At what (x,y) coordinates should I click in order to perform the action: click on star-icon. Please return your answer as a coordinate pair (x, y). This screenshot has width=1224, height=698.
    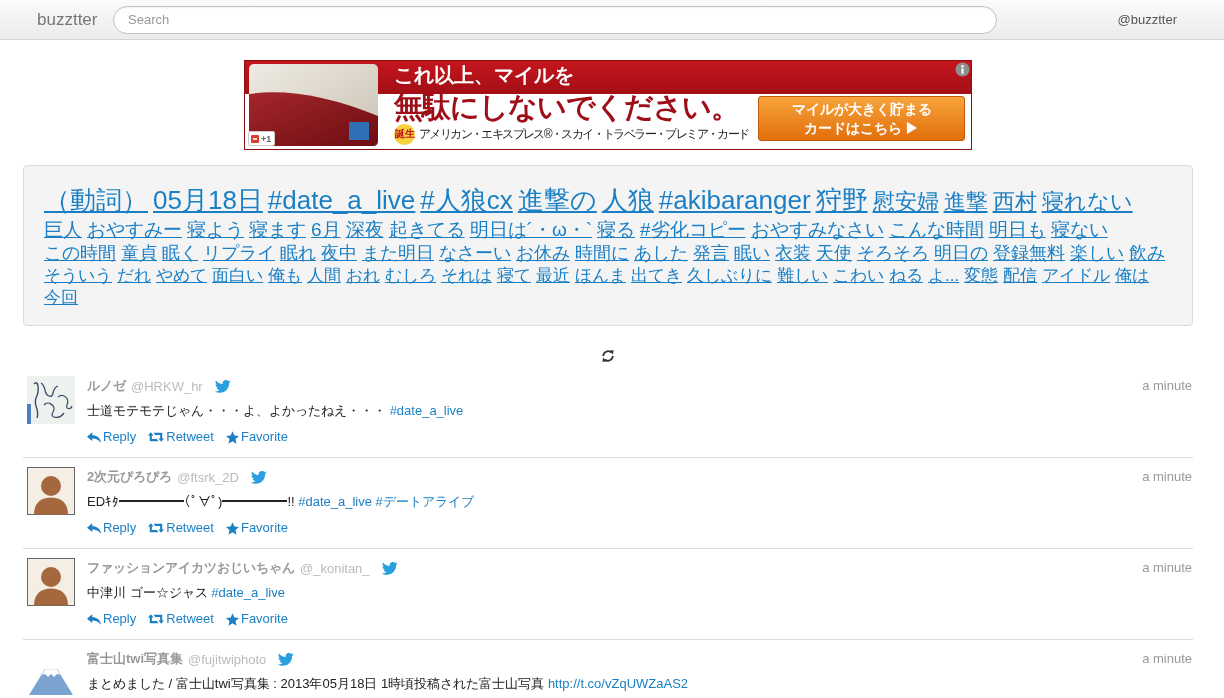
    Looking at the image, I should click on (232, 528).